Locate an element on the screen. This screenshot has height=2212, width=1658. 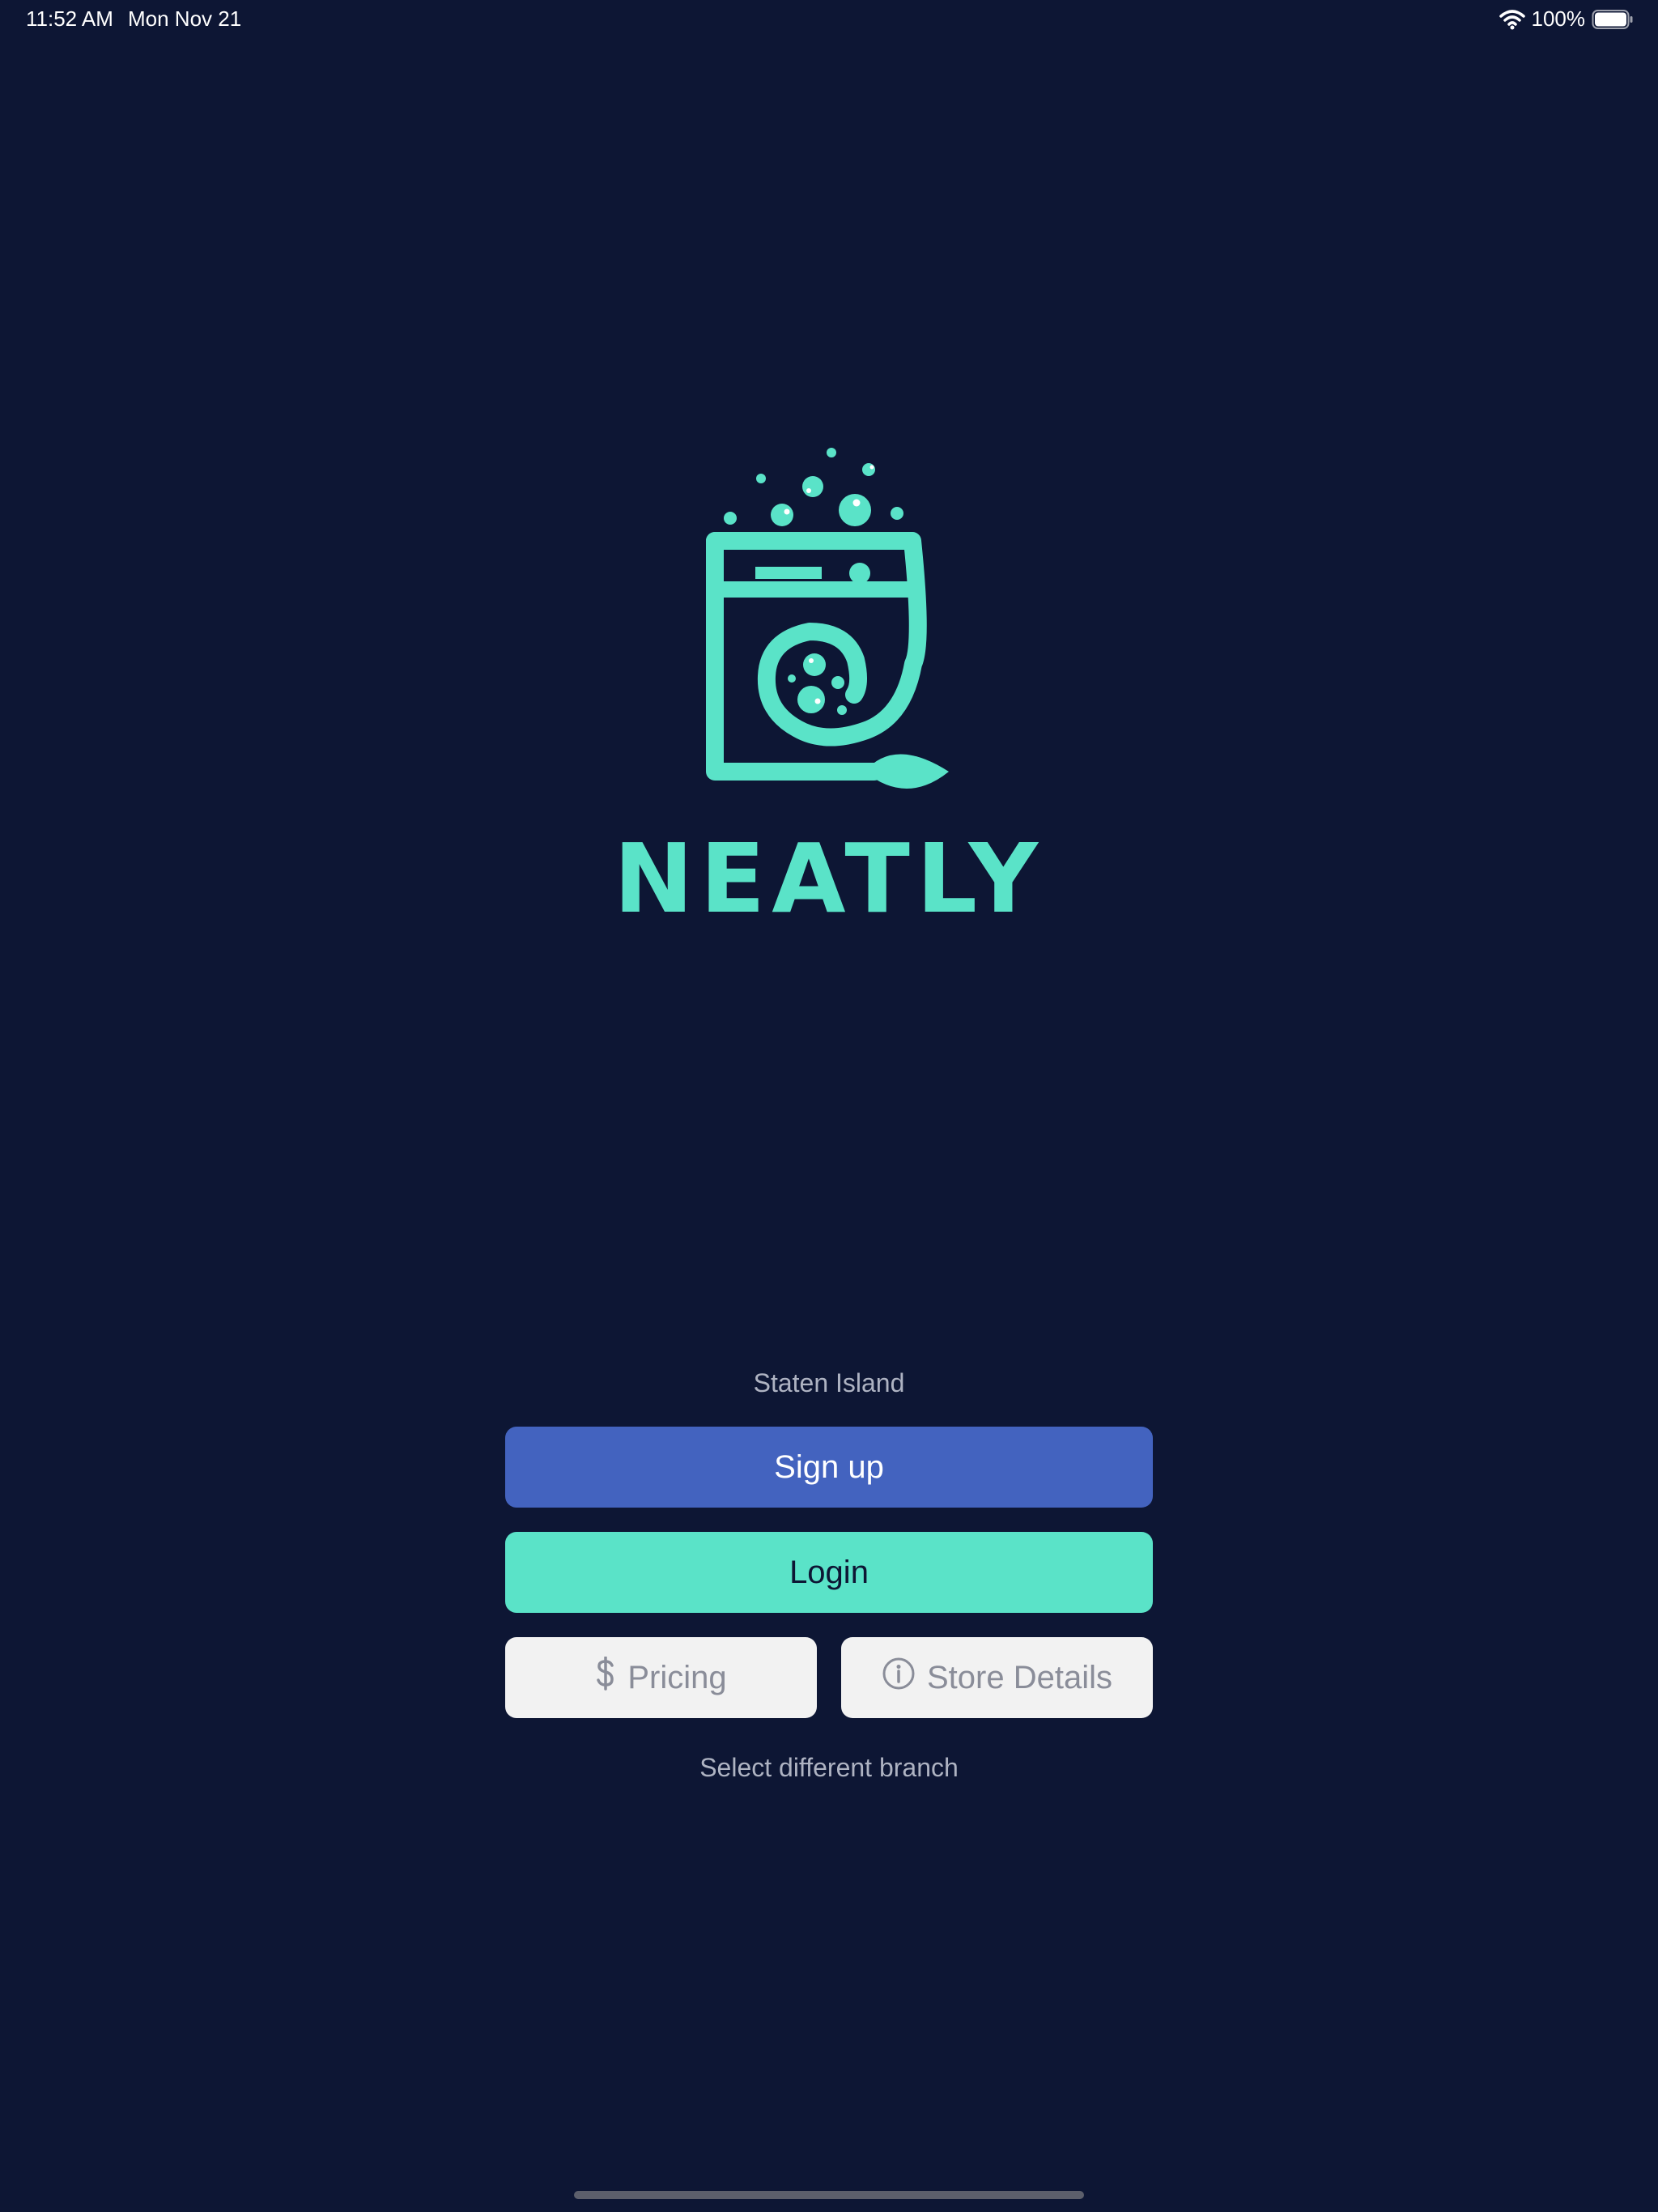
battery-percent: 100% is located at coordinates (1558, 19).